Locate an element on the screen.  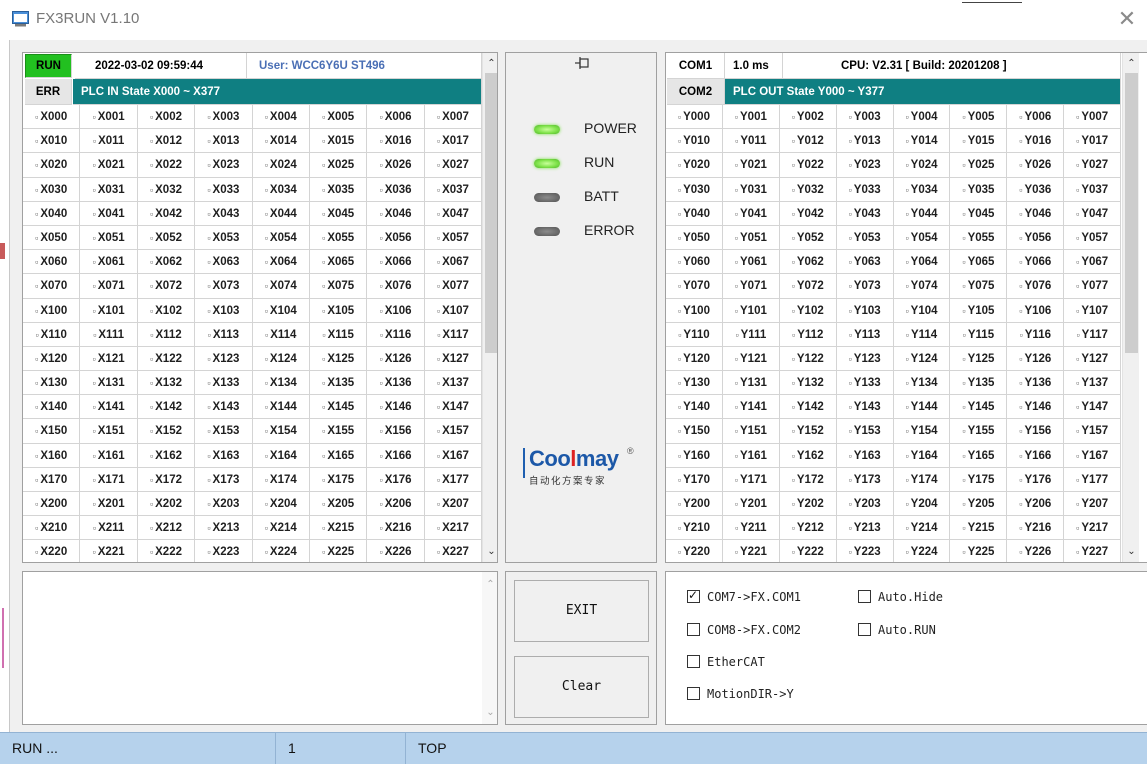
io-point-y101: ▫ Y101 is located at coordinates (751, 310).